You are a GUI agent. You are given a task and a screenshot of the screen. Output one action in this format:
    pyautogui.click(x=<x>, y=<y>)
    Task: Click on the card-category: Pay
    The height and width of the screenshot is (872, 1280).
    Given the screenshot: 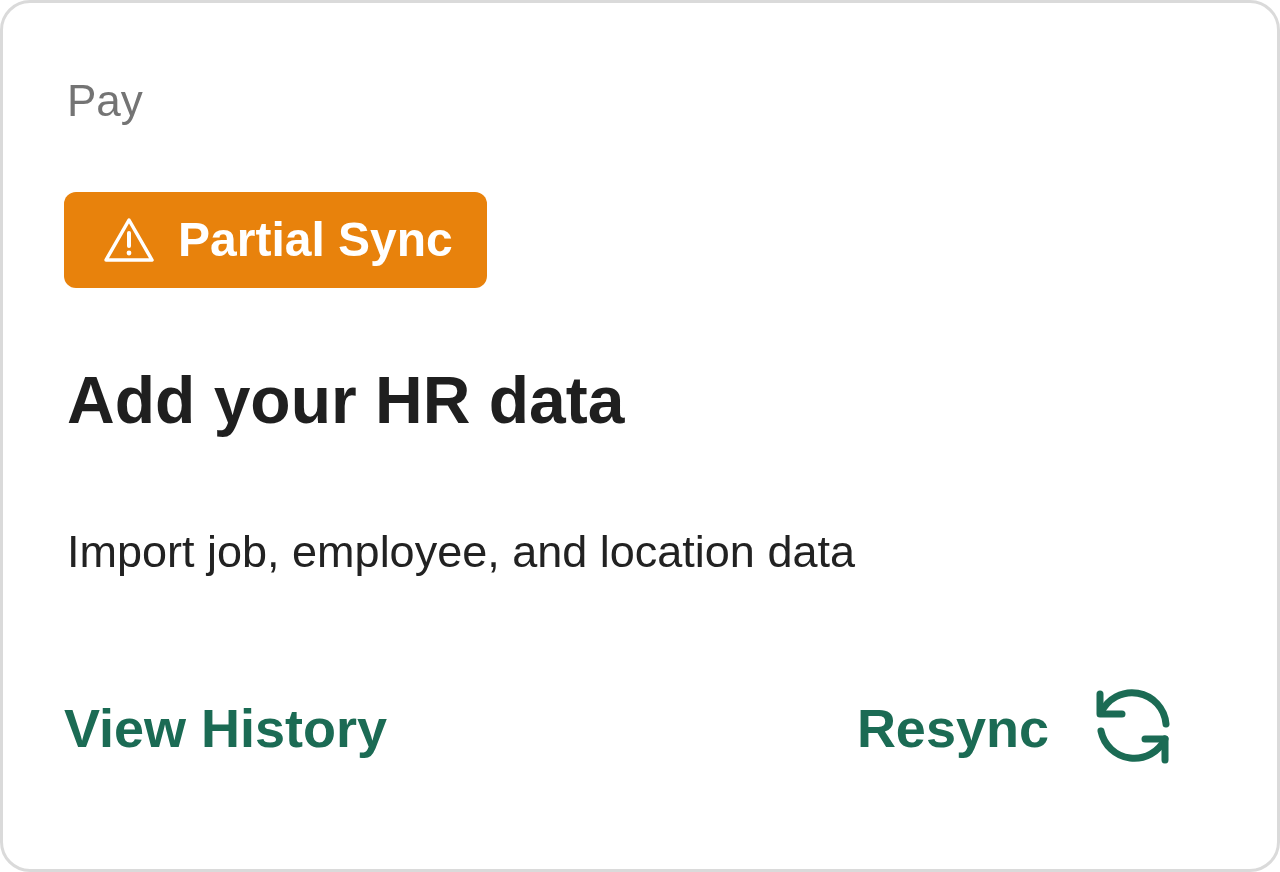 What is the action you would take?
    pyautogui.click(x=105, y=101)
    